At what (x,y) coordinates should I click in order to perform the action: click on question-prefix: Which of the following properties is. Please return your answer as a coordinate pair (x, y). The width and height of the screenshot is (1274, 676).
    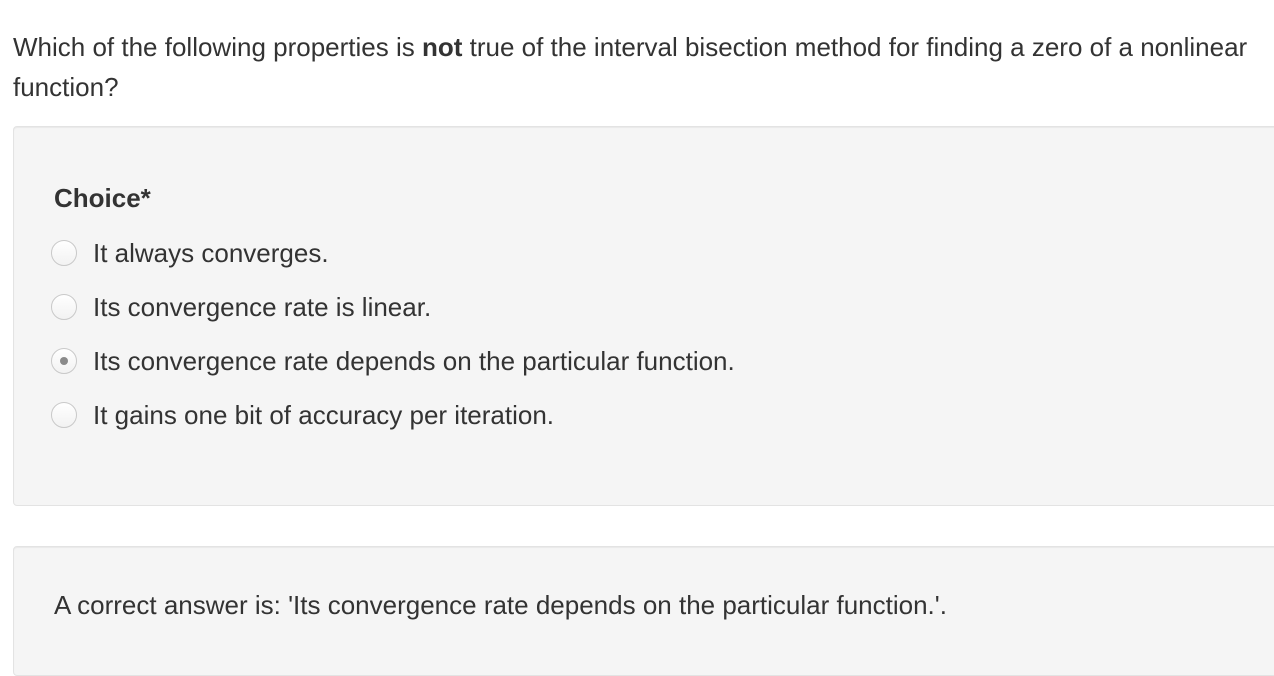
    Looking at the image, I should click on (217, 47).